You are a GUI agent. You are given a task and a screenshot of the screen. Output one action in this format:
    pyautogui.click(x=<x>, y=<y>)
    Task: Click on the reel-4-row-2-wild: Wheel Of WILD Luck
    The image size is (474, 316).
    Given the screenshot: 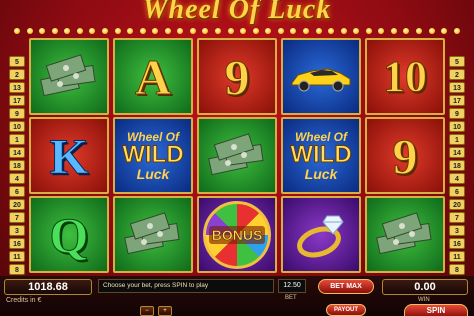 What is the action you would take?
    pyautogui.click(x=321, y=155)
    